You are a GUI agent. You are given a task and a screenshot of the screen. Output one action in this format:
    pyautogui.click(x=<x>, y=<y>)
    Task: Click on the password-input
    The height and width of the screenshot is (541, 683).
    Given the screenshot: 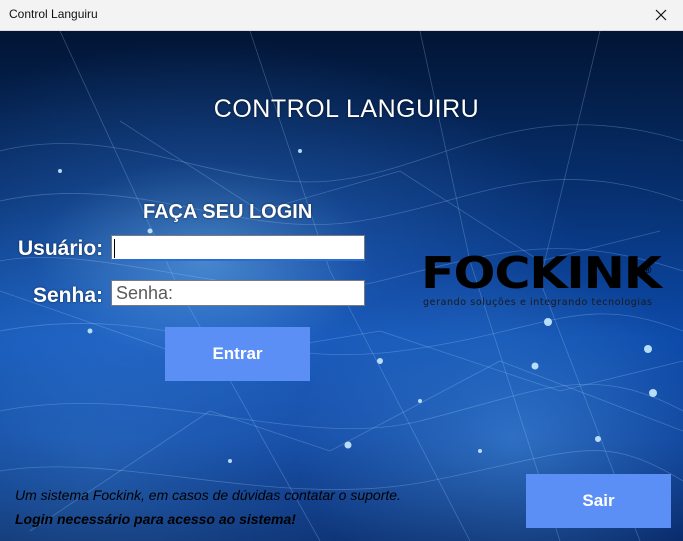 What is the action you would take?
    pyautogui.click(x=238, y=293)
    